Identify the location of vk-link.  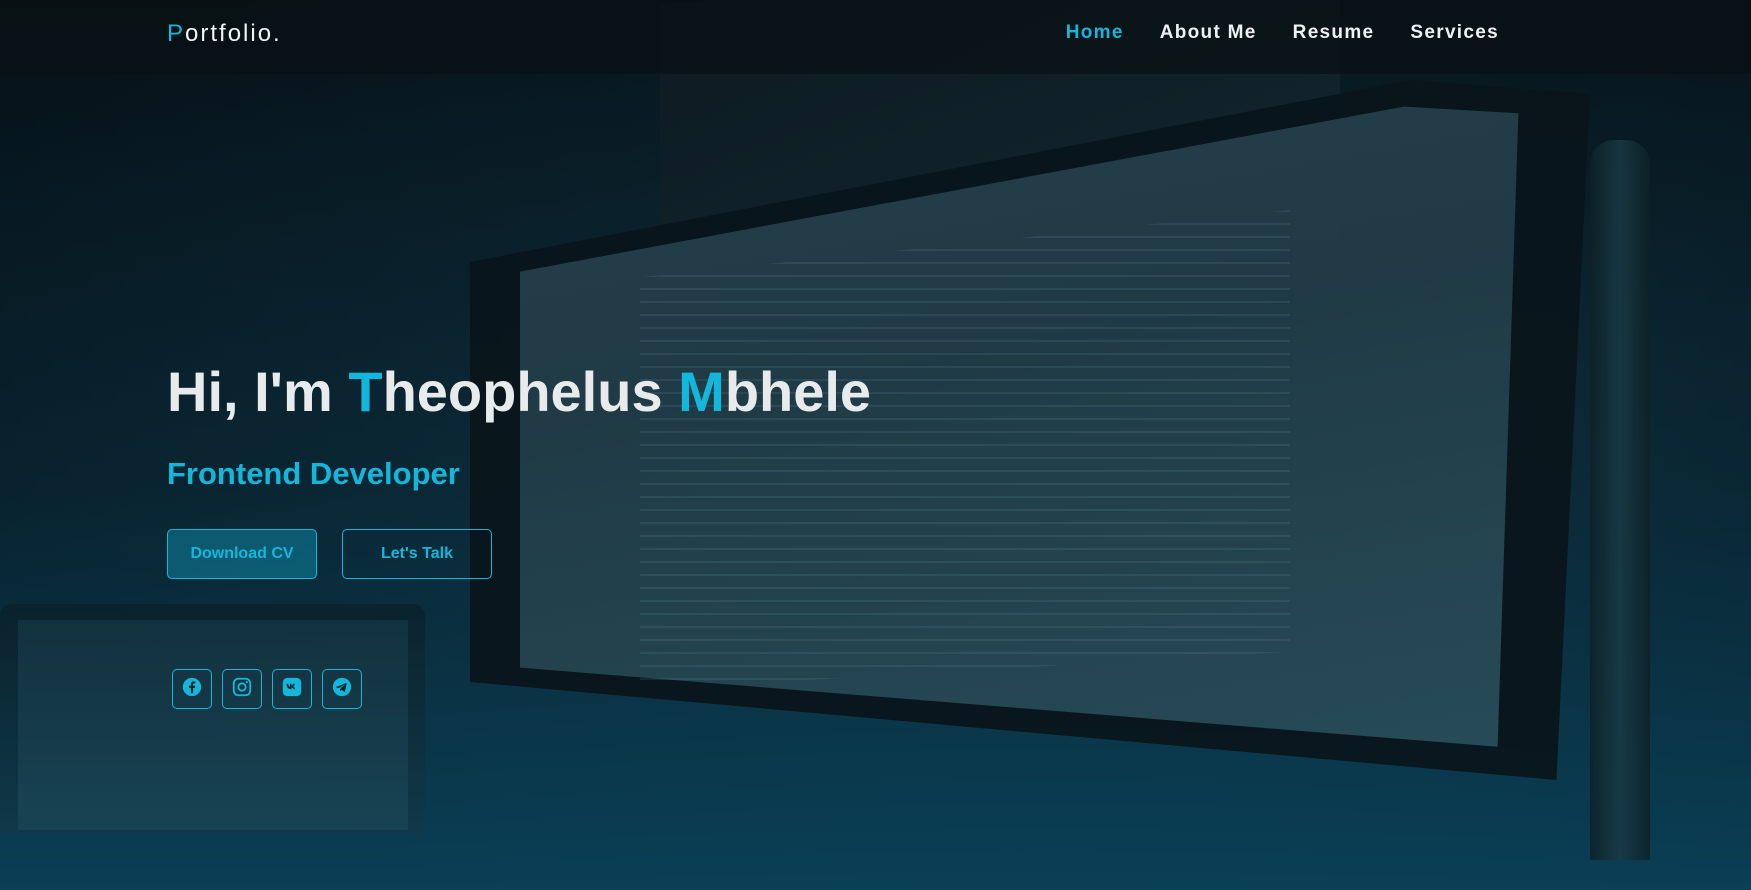
(292, 689).